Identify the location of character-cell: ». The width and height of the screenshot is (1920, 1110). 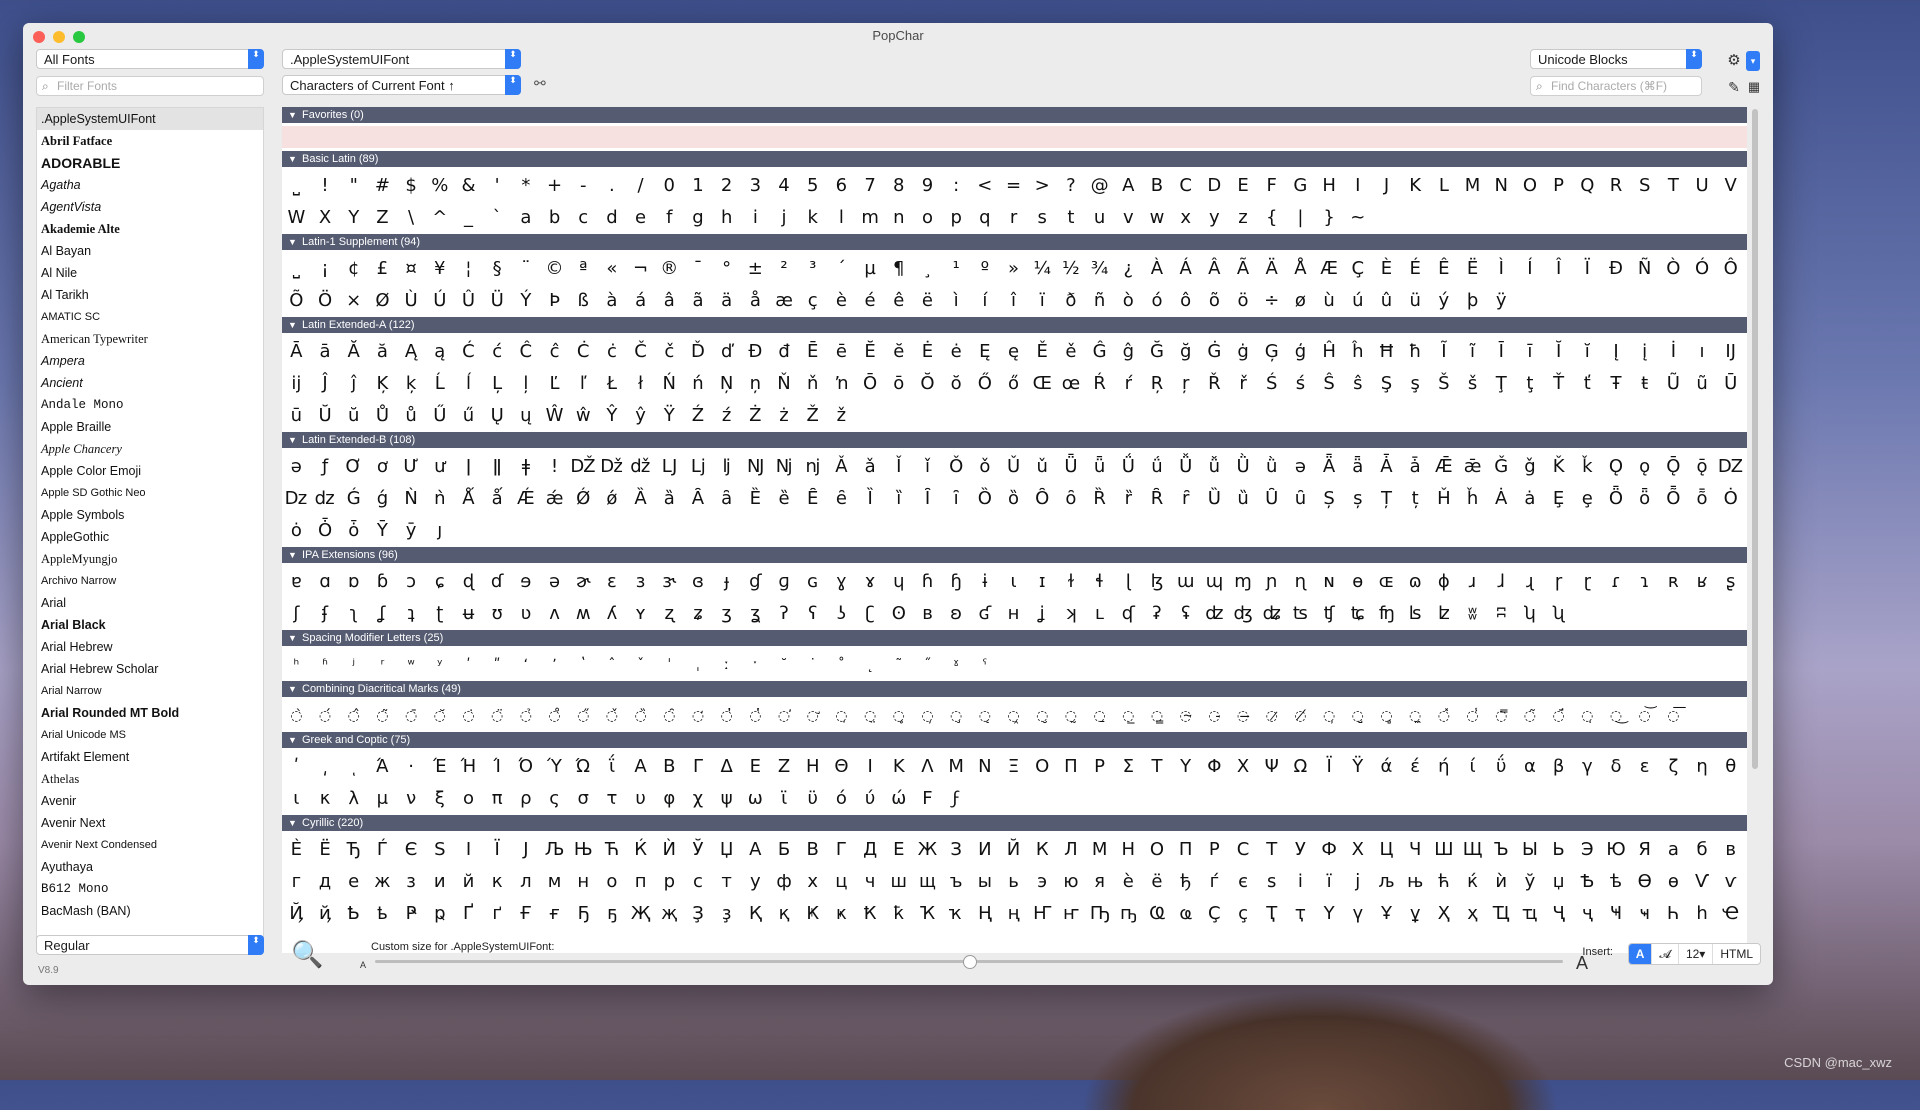
(1013, 269).